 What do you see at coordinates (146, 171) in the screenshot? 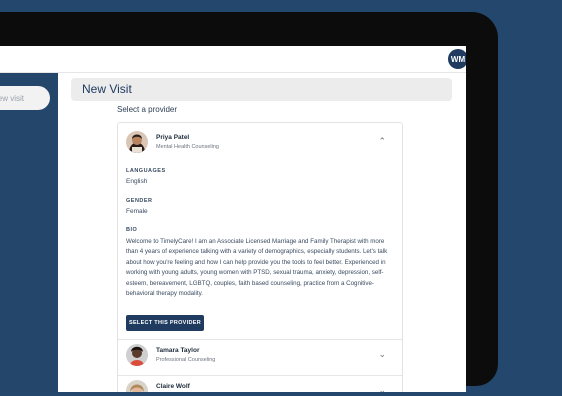
I see `languages-label: LANGUAGES` at bounding box center [146, 171].